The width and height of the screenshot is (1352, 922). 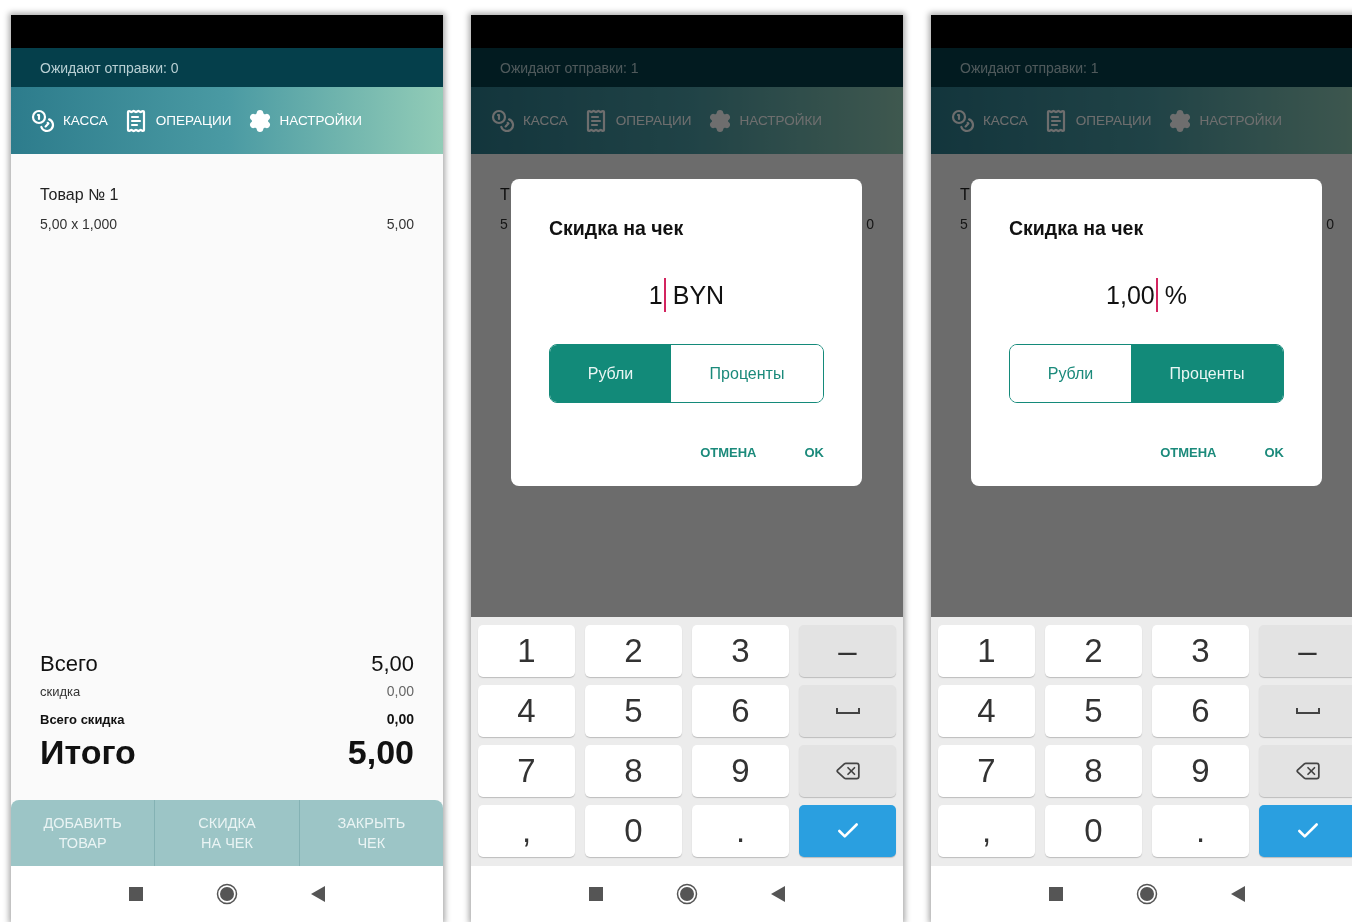 I want to click on item-quantity: 5,00 x 1,000, so click(x=79, y=224).